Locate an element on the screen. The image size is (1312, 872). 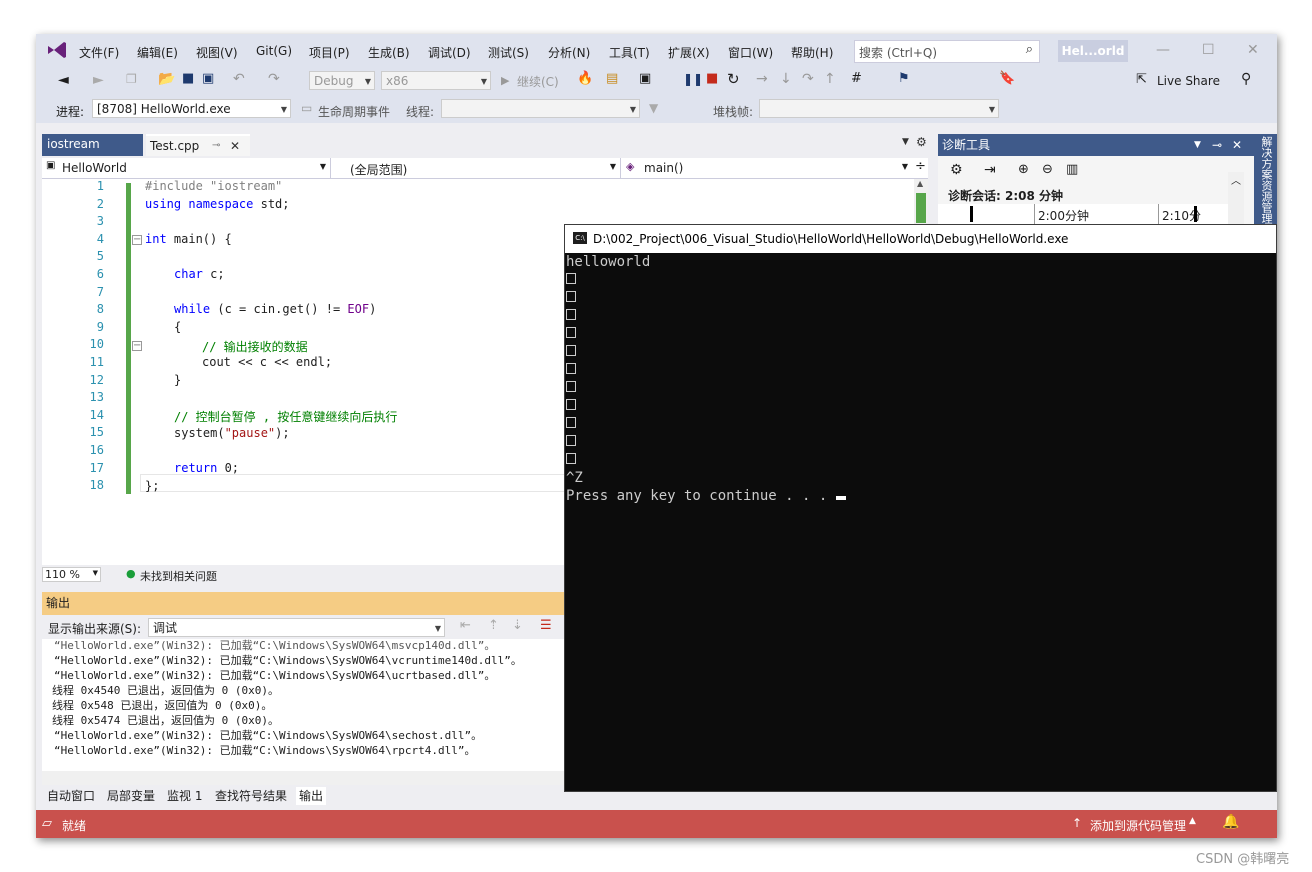
step-into-icon: ↓ is located at coordinates (786, 79).